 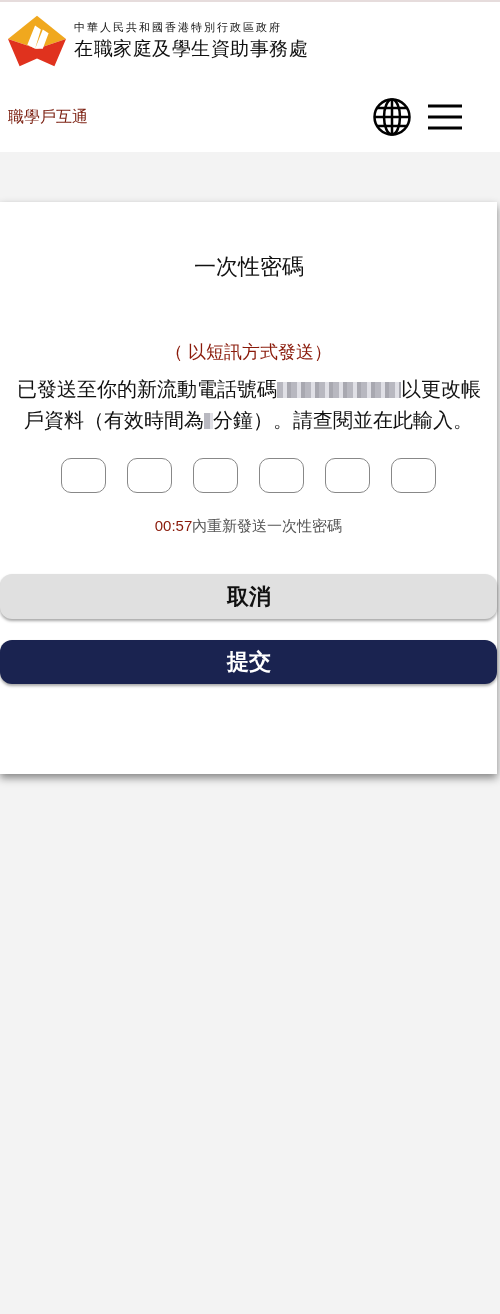 I want to click on menu-icon, so click(x=445, y=117).